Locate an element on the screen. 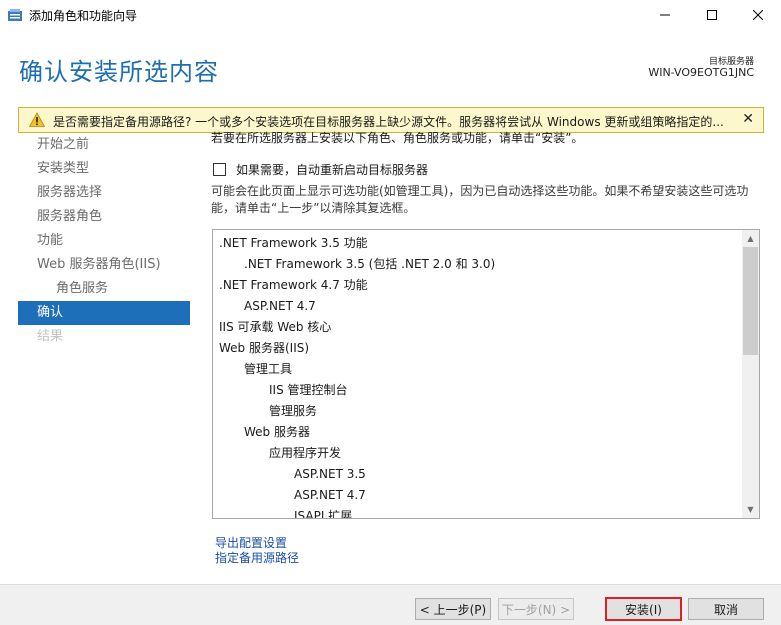 The image size is (781, 625). list-item: IIS 管理控制台 is located at coordinates (308, 390).